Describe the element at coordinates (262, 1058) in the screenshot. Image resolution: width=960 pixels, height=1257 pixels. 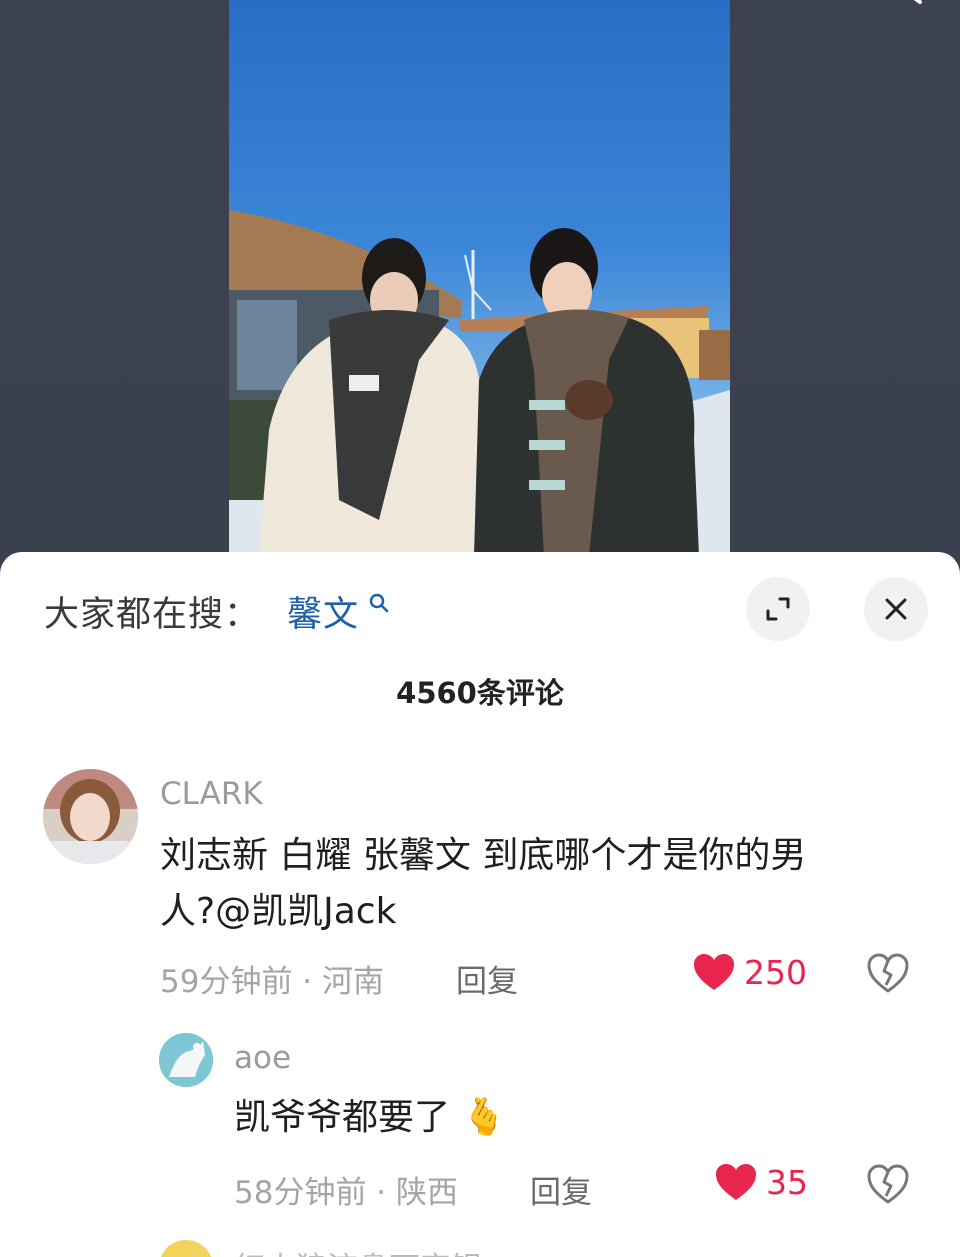
I see `comment-username: aoe` at that location.